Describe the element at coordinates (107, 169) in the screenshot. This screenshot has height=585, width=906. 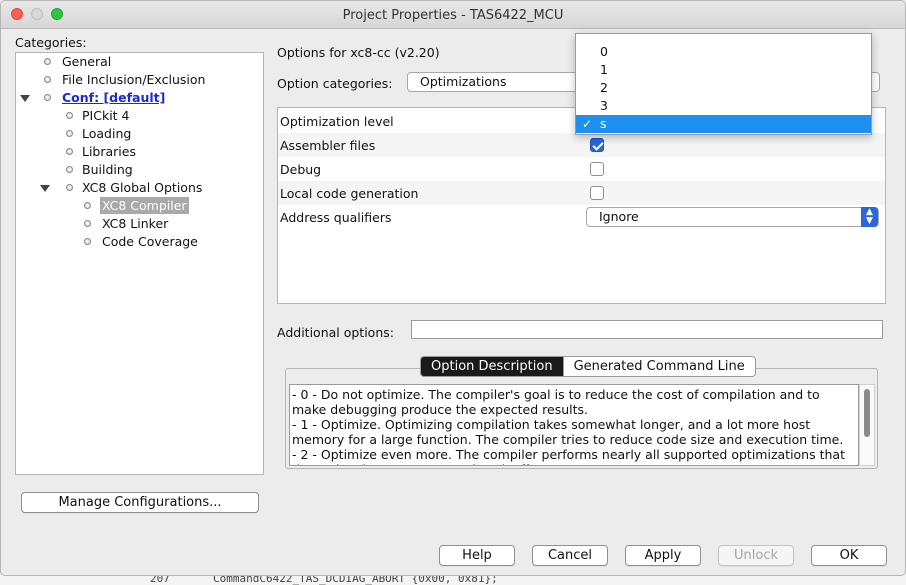
I see `tree-item-building: Building` at that location.